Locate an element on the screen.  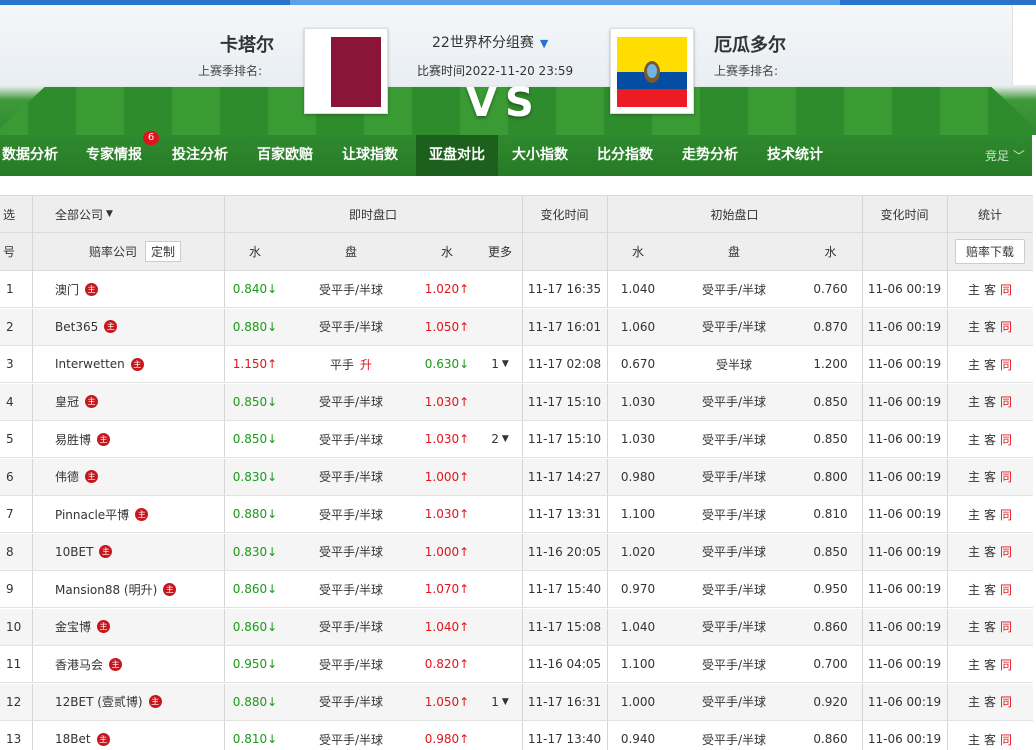
live-water-1: 0.810 ↓ is located at coordinates (255, 735).